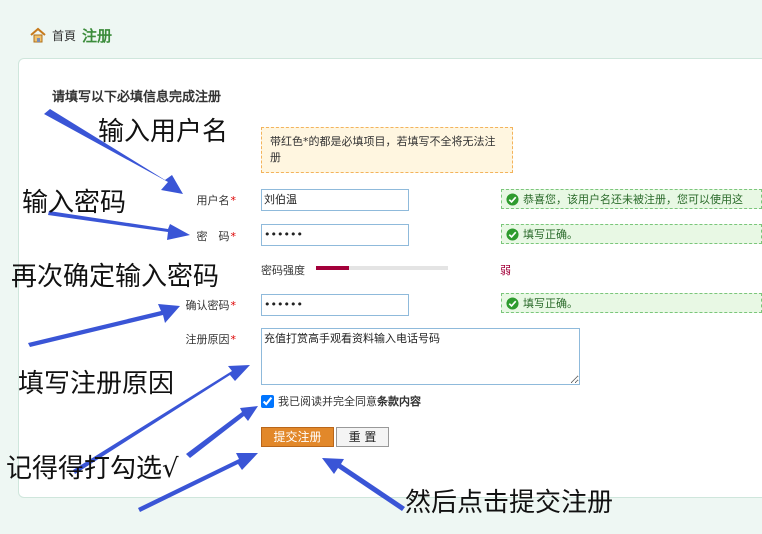  Describe the element at coordinates (387, 150) in the screenshot. I see `required-notice: 带红色*的都是必填项目，若填写不全将无法注册` at that location.